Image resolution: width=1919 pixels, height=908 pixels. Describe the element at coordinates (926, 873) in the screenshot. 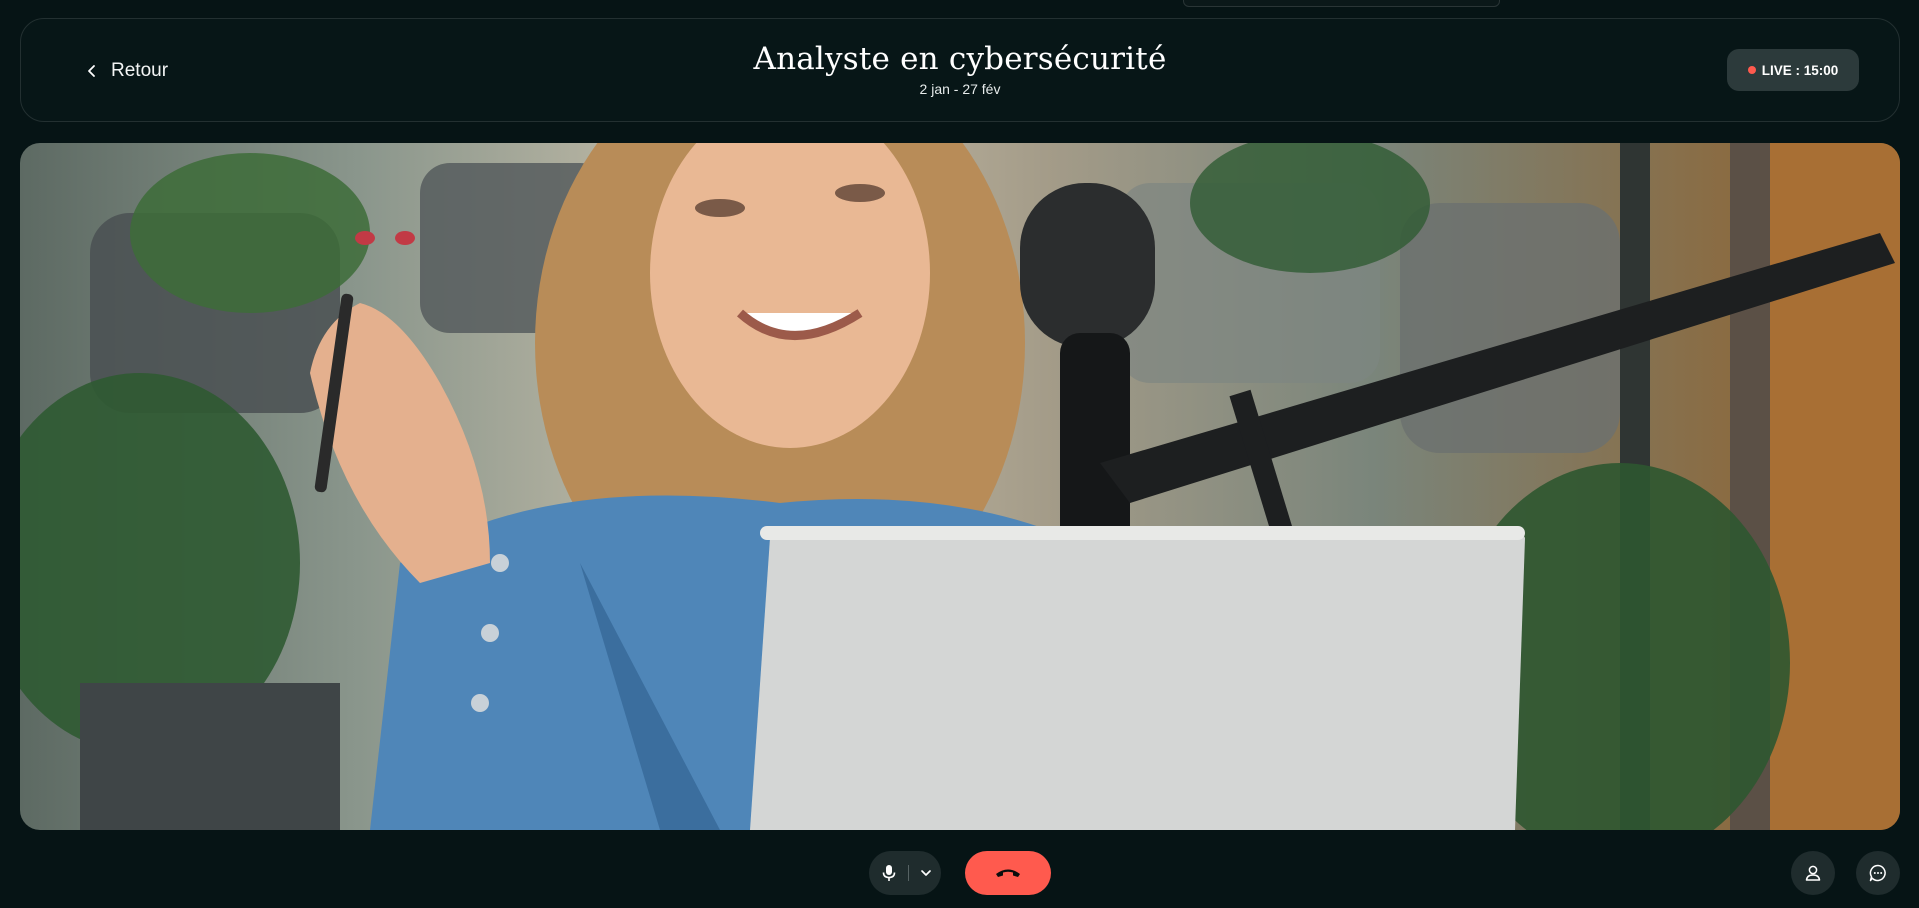

I see `chevron-down-icon` at that location.